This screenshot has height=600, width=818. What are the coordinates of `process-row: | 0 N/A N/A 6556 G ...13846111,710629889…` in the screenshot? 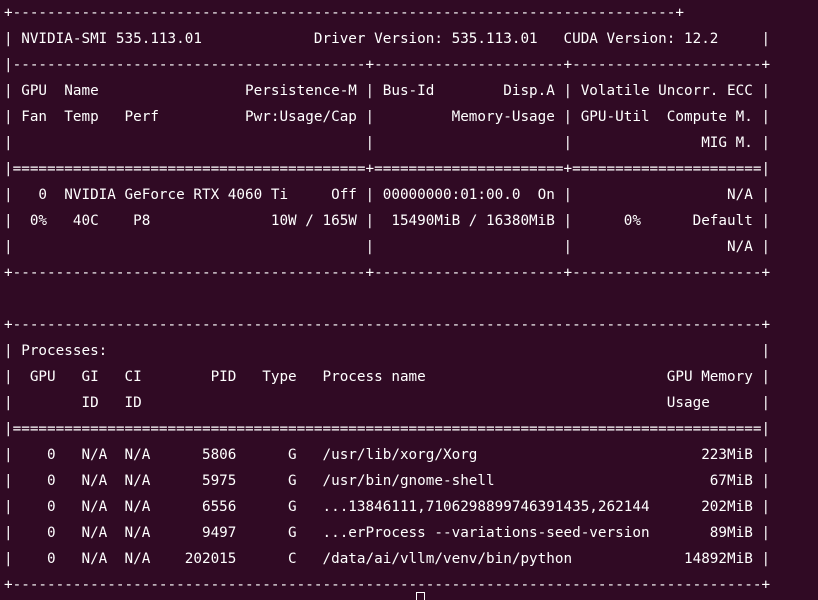 It's located at (387, 507).